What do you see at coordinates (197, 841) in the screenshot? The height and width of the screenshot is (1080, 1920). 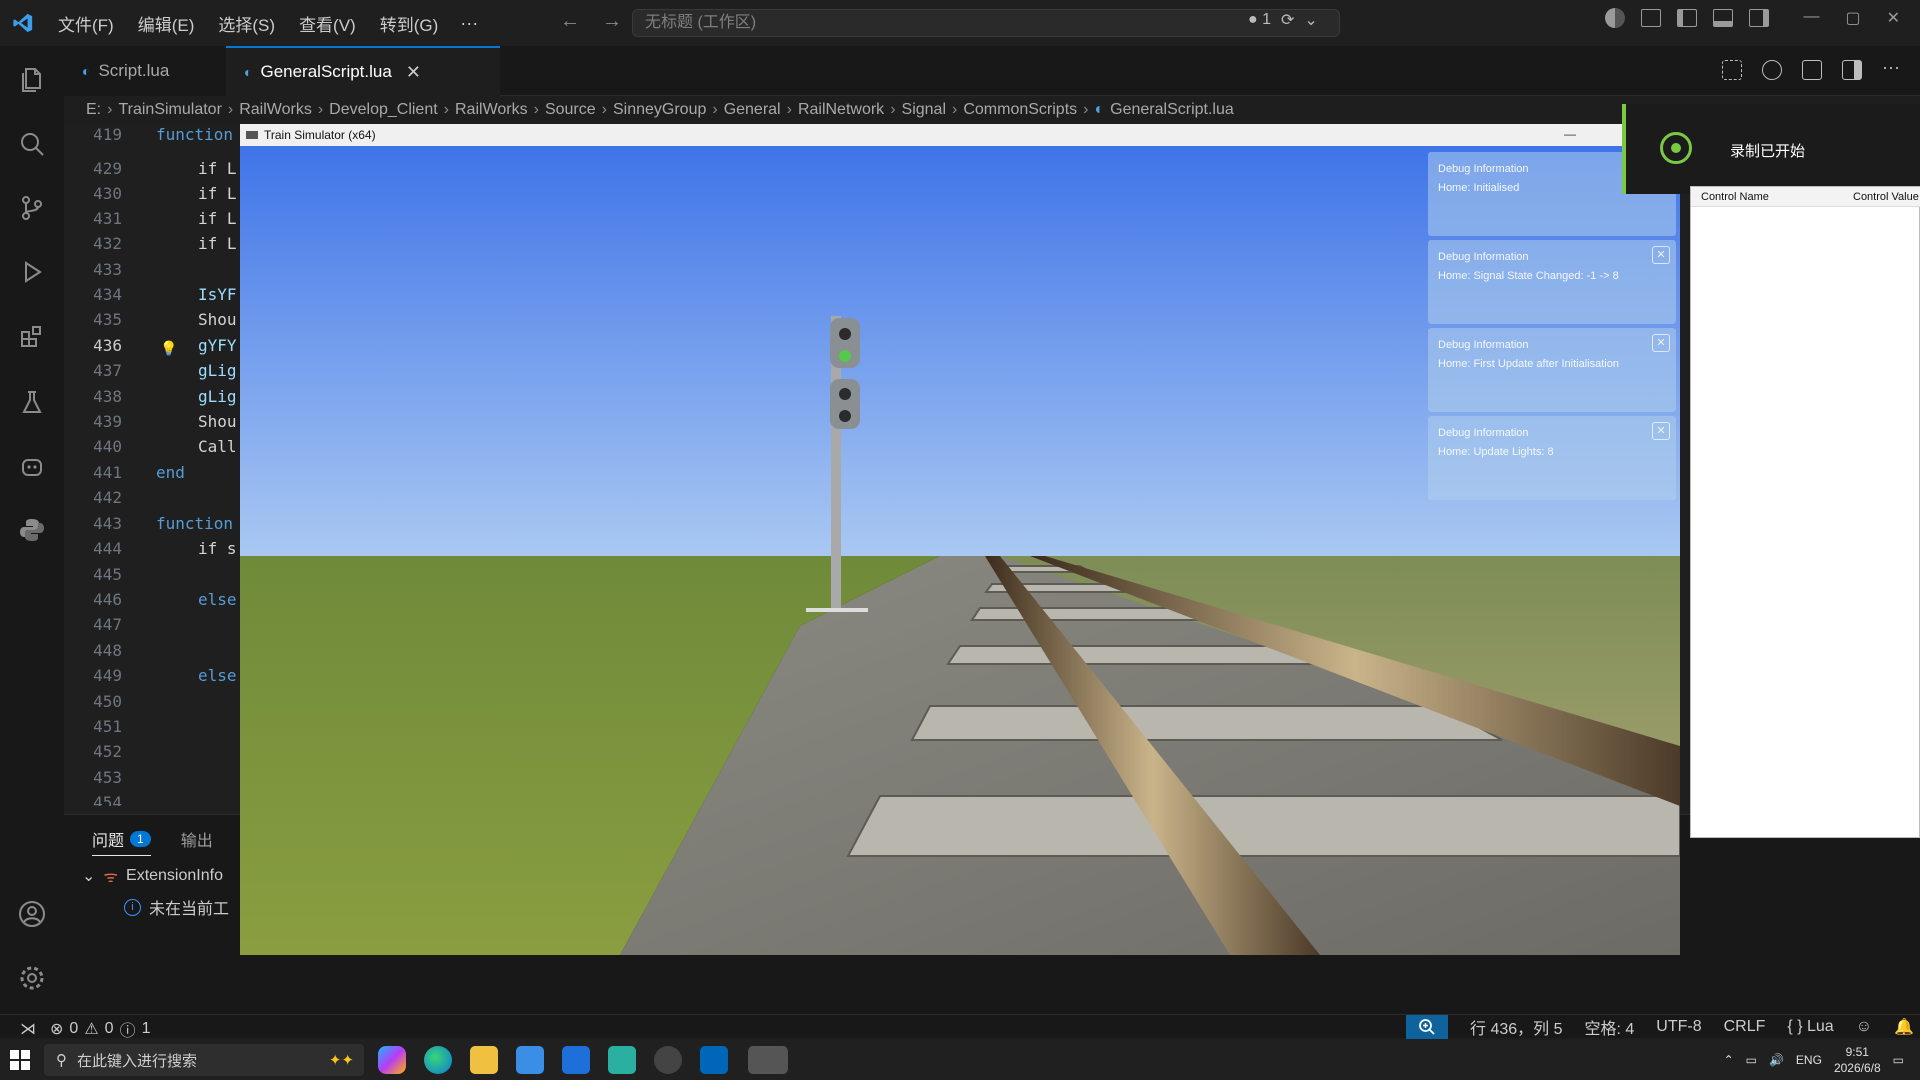 I see `tab-output: 输出` at bounding box center [197, 841].